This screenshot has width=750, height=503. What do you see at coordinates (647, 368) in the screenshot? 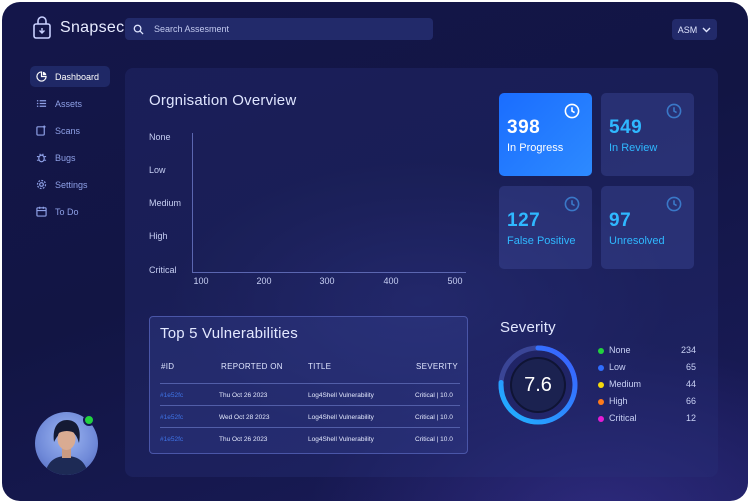
I see `severity-legend-item: Low 65` at bounding box center [647, 368].